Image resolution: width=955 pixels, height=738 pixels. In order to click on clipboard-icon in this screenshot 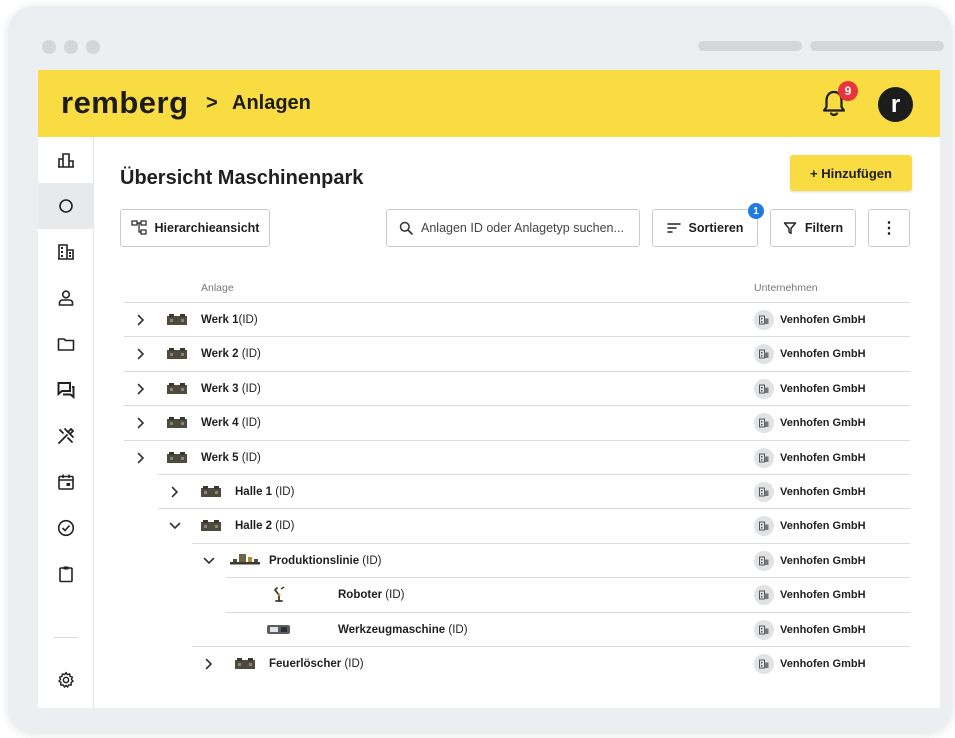, I will do `click(66, 574)`.